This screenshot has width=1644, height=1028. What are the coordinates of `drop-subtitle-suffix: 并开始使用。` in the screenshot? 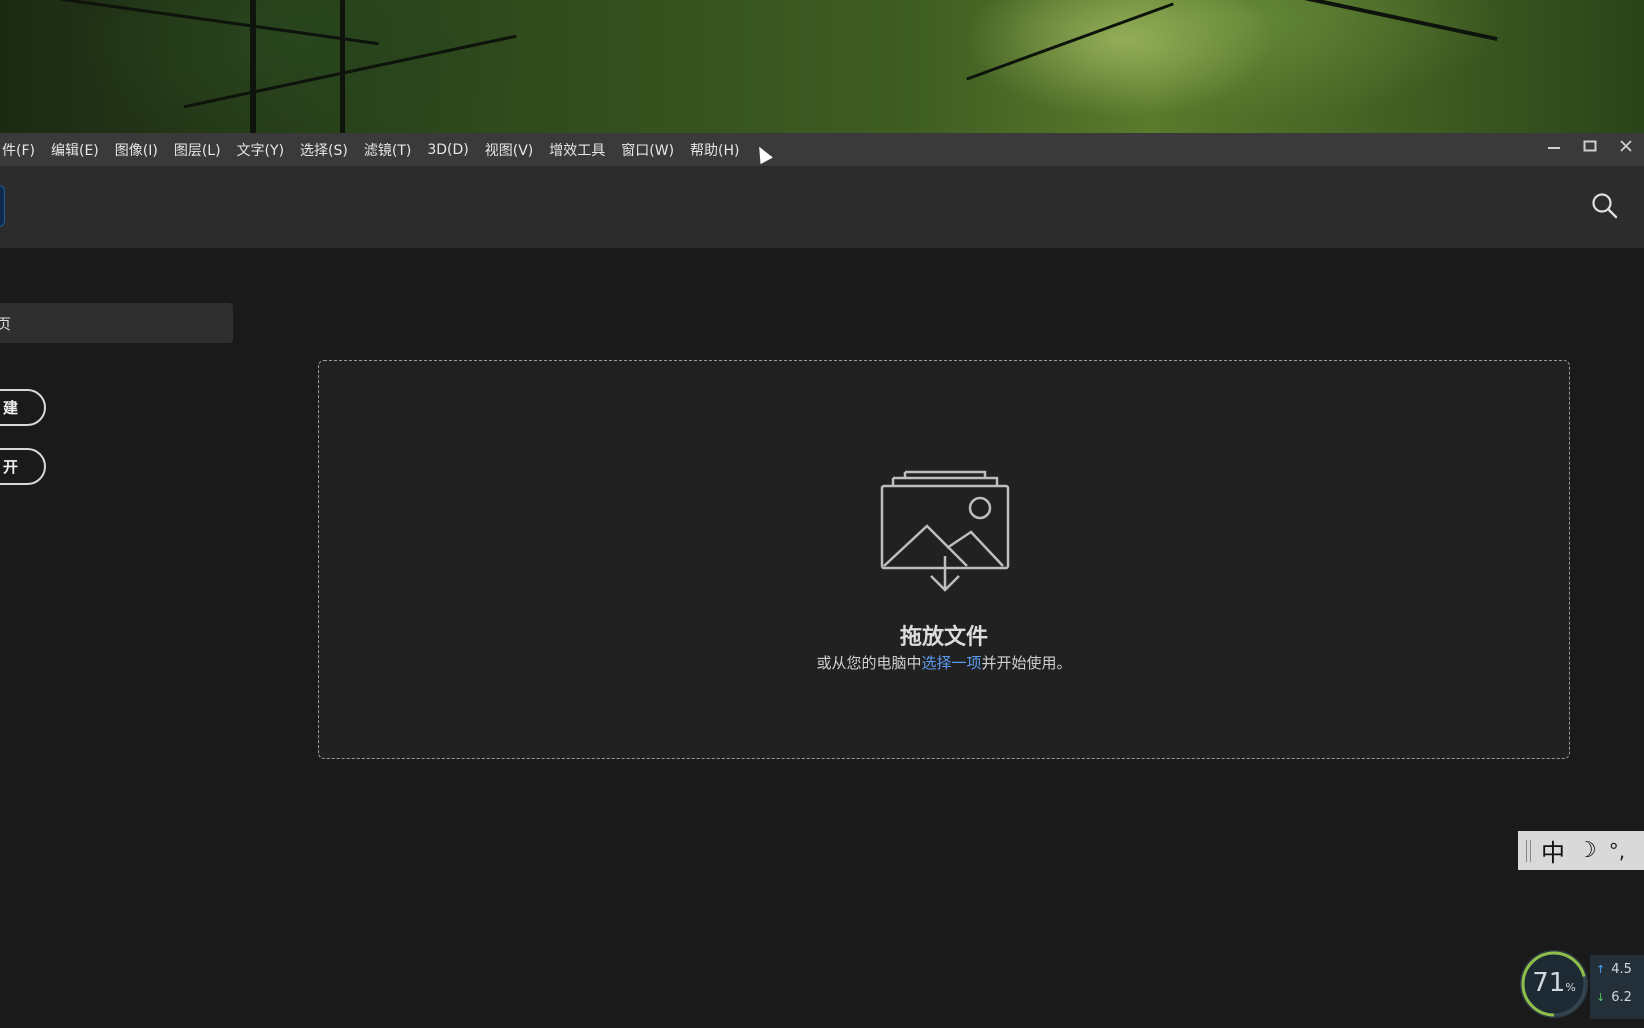 It's located at (1026, 663).